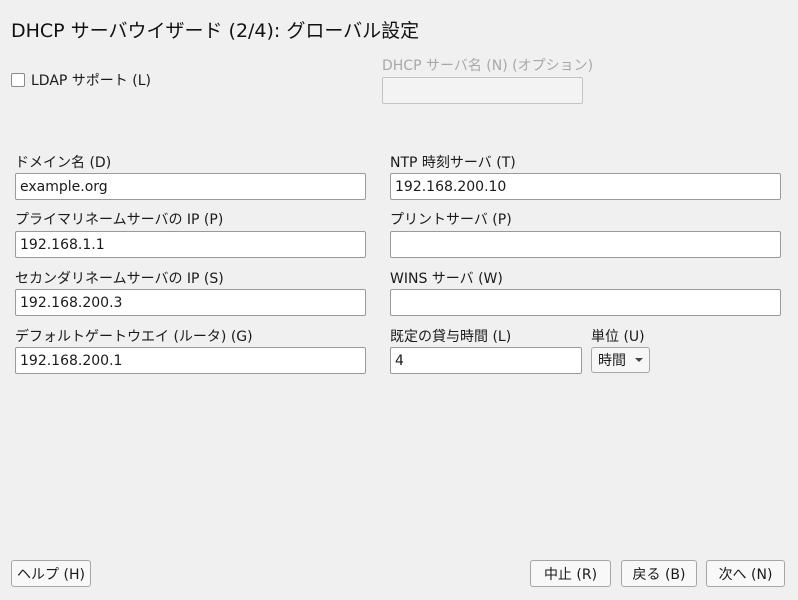 Image resolution: width=798 pixels, height=600 pixels. What do you see at coordinates (451, 220) in the screenshot?
I see `print-server-label: プリントサーバ (P)` at bounding box center [451, 220].